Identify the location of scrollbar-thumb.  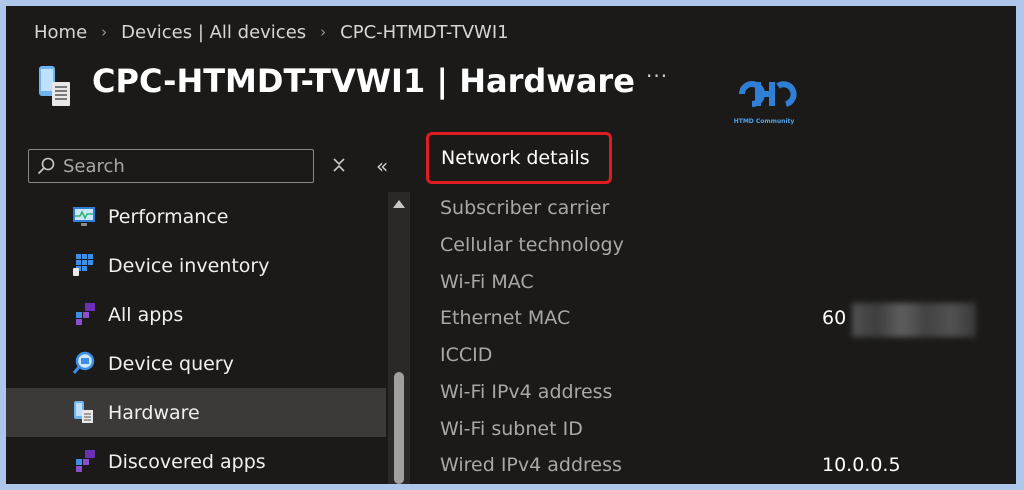
(399, 428).